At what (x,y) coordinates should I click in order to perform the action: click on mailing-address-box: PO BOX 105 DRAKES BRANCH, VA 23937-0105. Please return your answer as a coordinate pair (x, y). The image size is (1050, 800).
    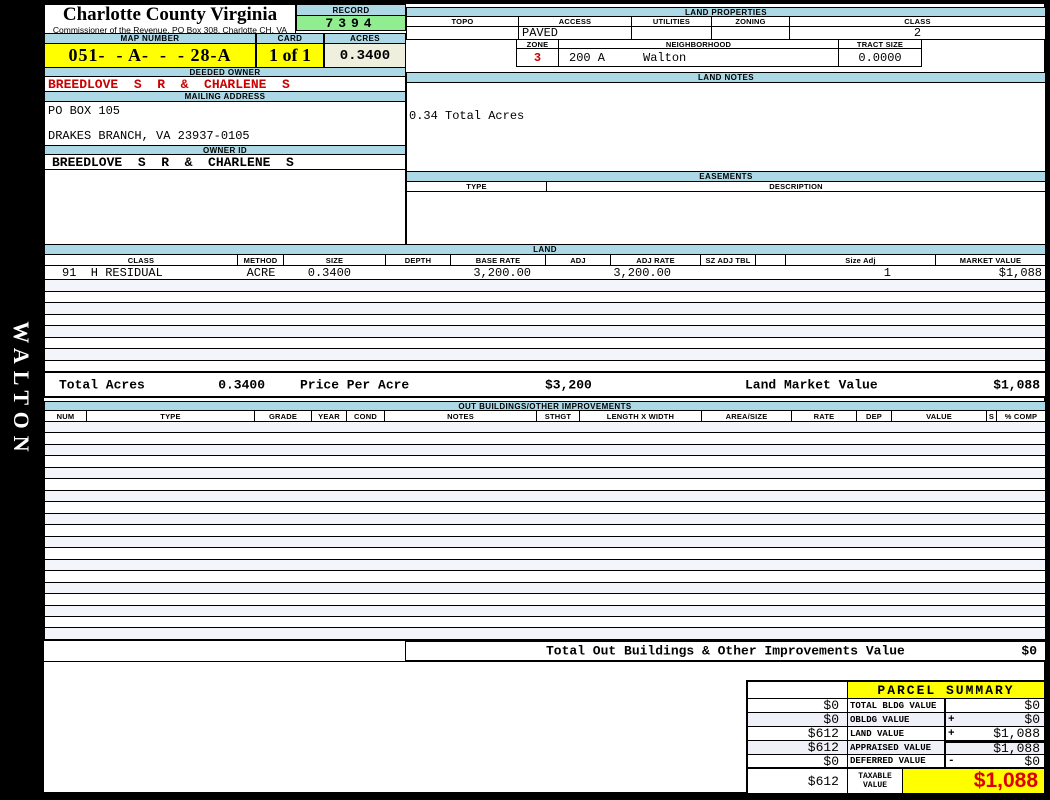
    Looking at the image, I should click on (225, 123).